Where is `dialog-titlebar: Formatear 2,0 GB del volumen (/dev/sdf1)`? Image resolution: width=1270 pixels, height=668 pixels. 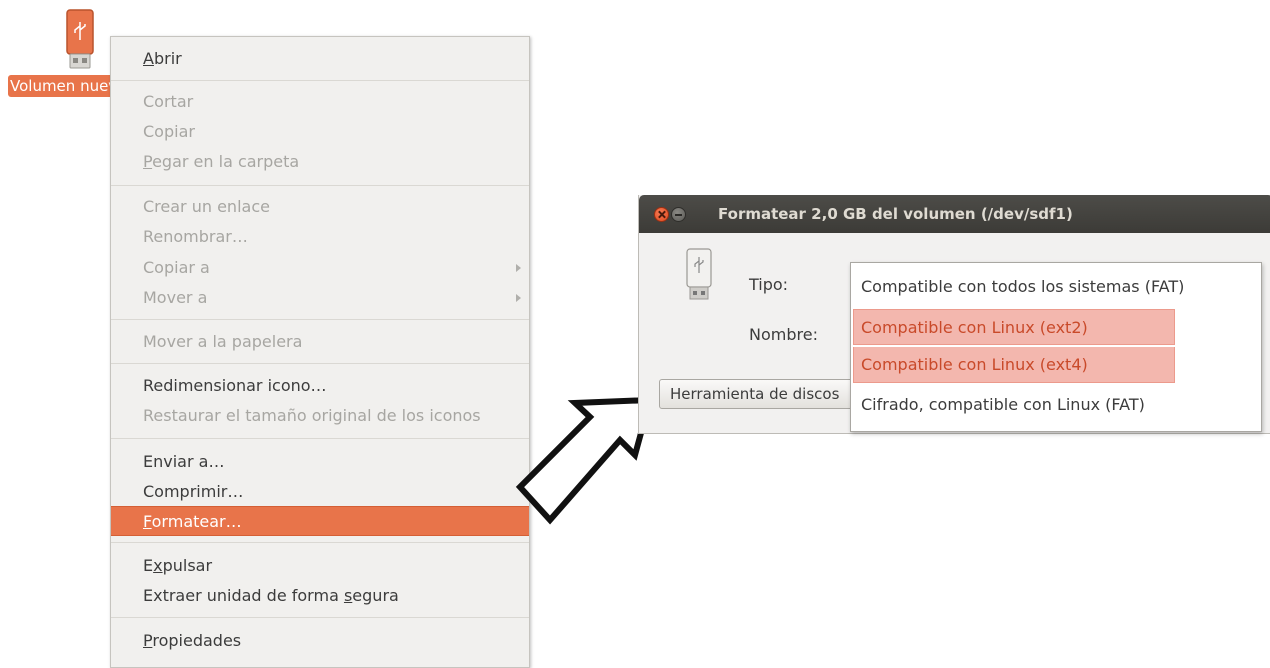
dialog-titlebar: Formatear 2,0 GB del volumen (/dev/sdf1) is located at coordinates (954, 214).